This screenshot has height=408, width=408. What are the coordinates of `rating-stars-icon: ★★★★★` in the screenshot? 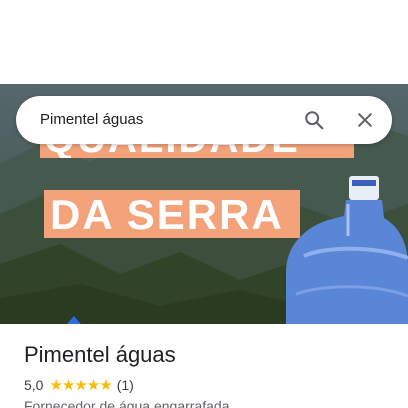 It's located at (80, 385).